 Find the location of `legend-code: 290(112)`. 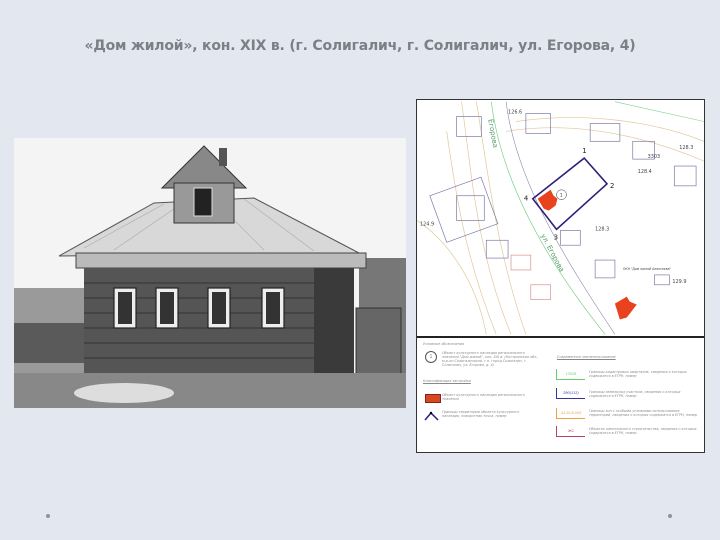

legend-code: 290(112) is located at coordinates (570, 393).